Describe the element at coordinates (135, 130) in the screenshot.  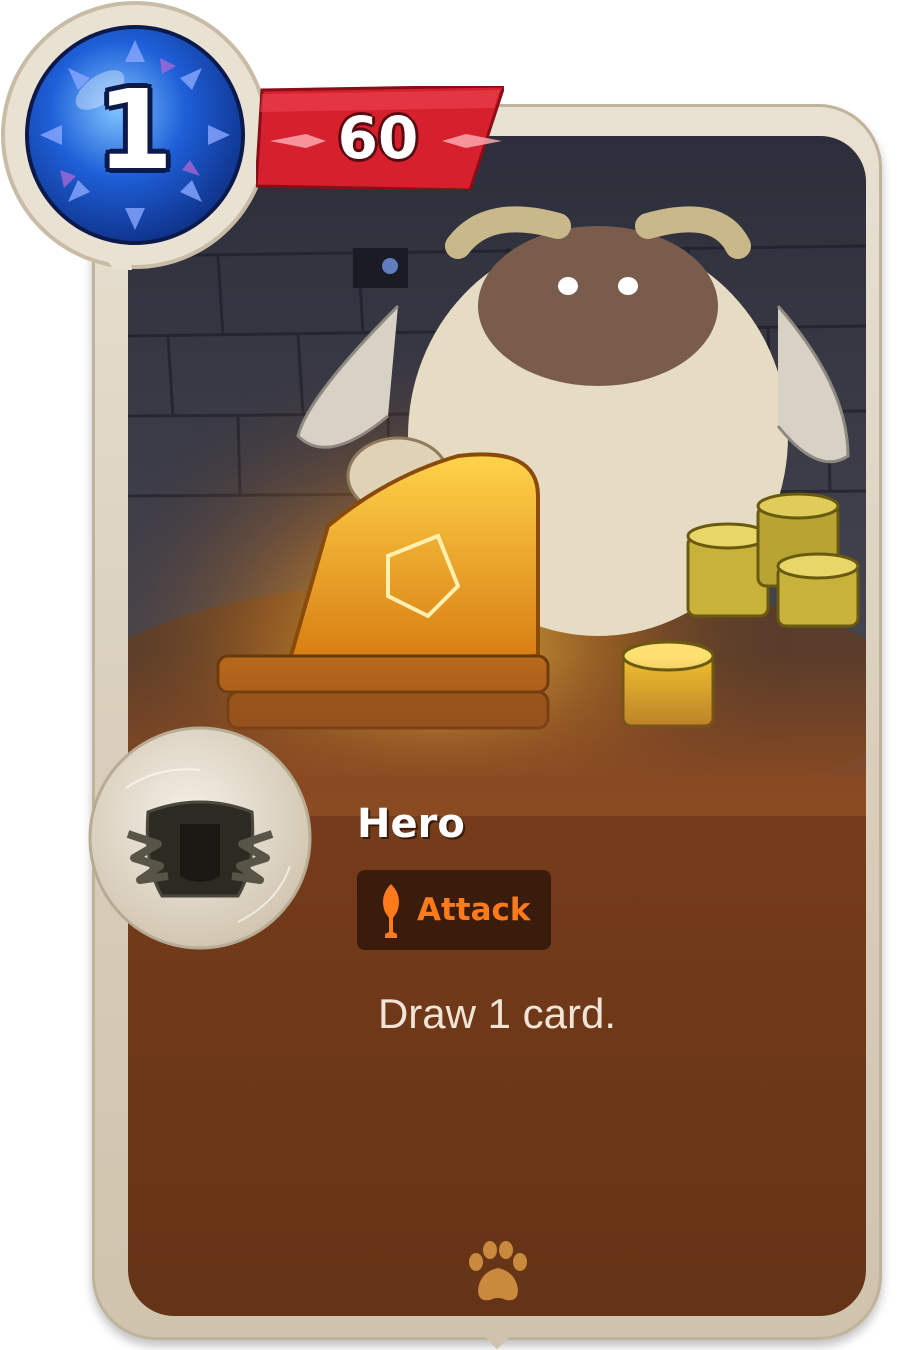
I see `card-cost: 1` at that location.